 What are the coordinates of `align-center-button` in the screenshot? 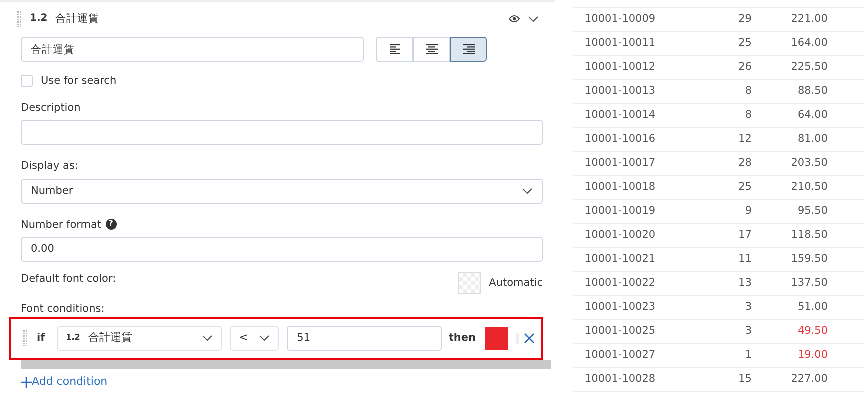 It's located at (431, 49).